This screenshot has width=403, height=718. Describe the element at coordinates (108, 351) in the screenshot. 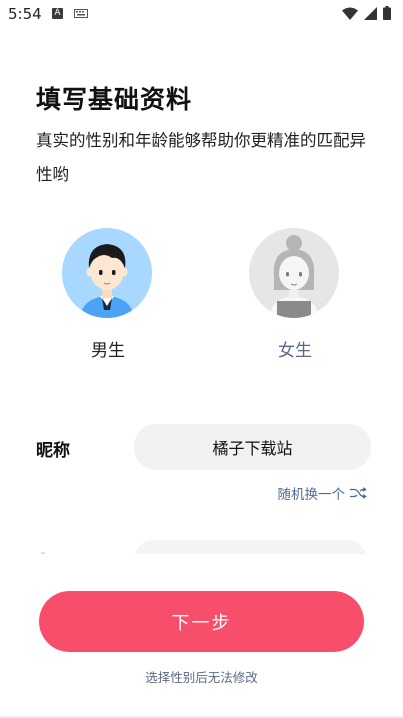

I see `male-label: 男生` at that location.